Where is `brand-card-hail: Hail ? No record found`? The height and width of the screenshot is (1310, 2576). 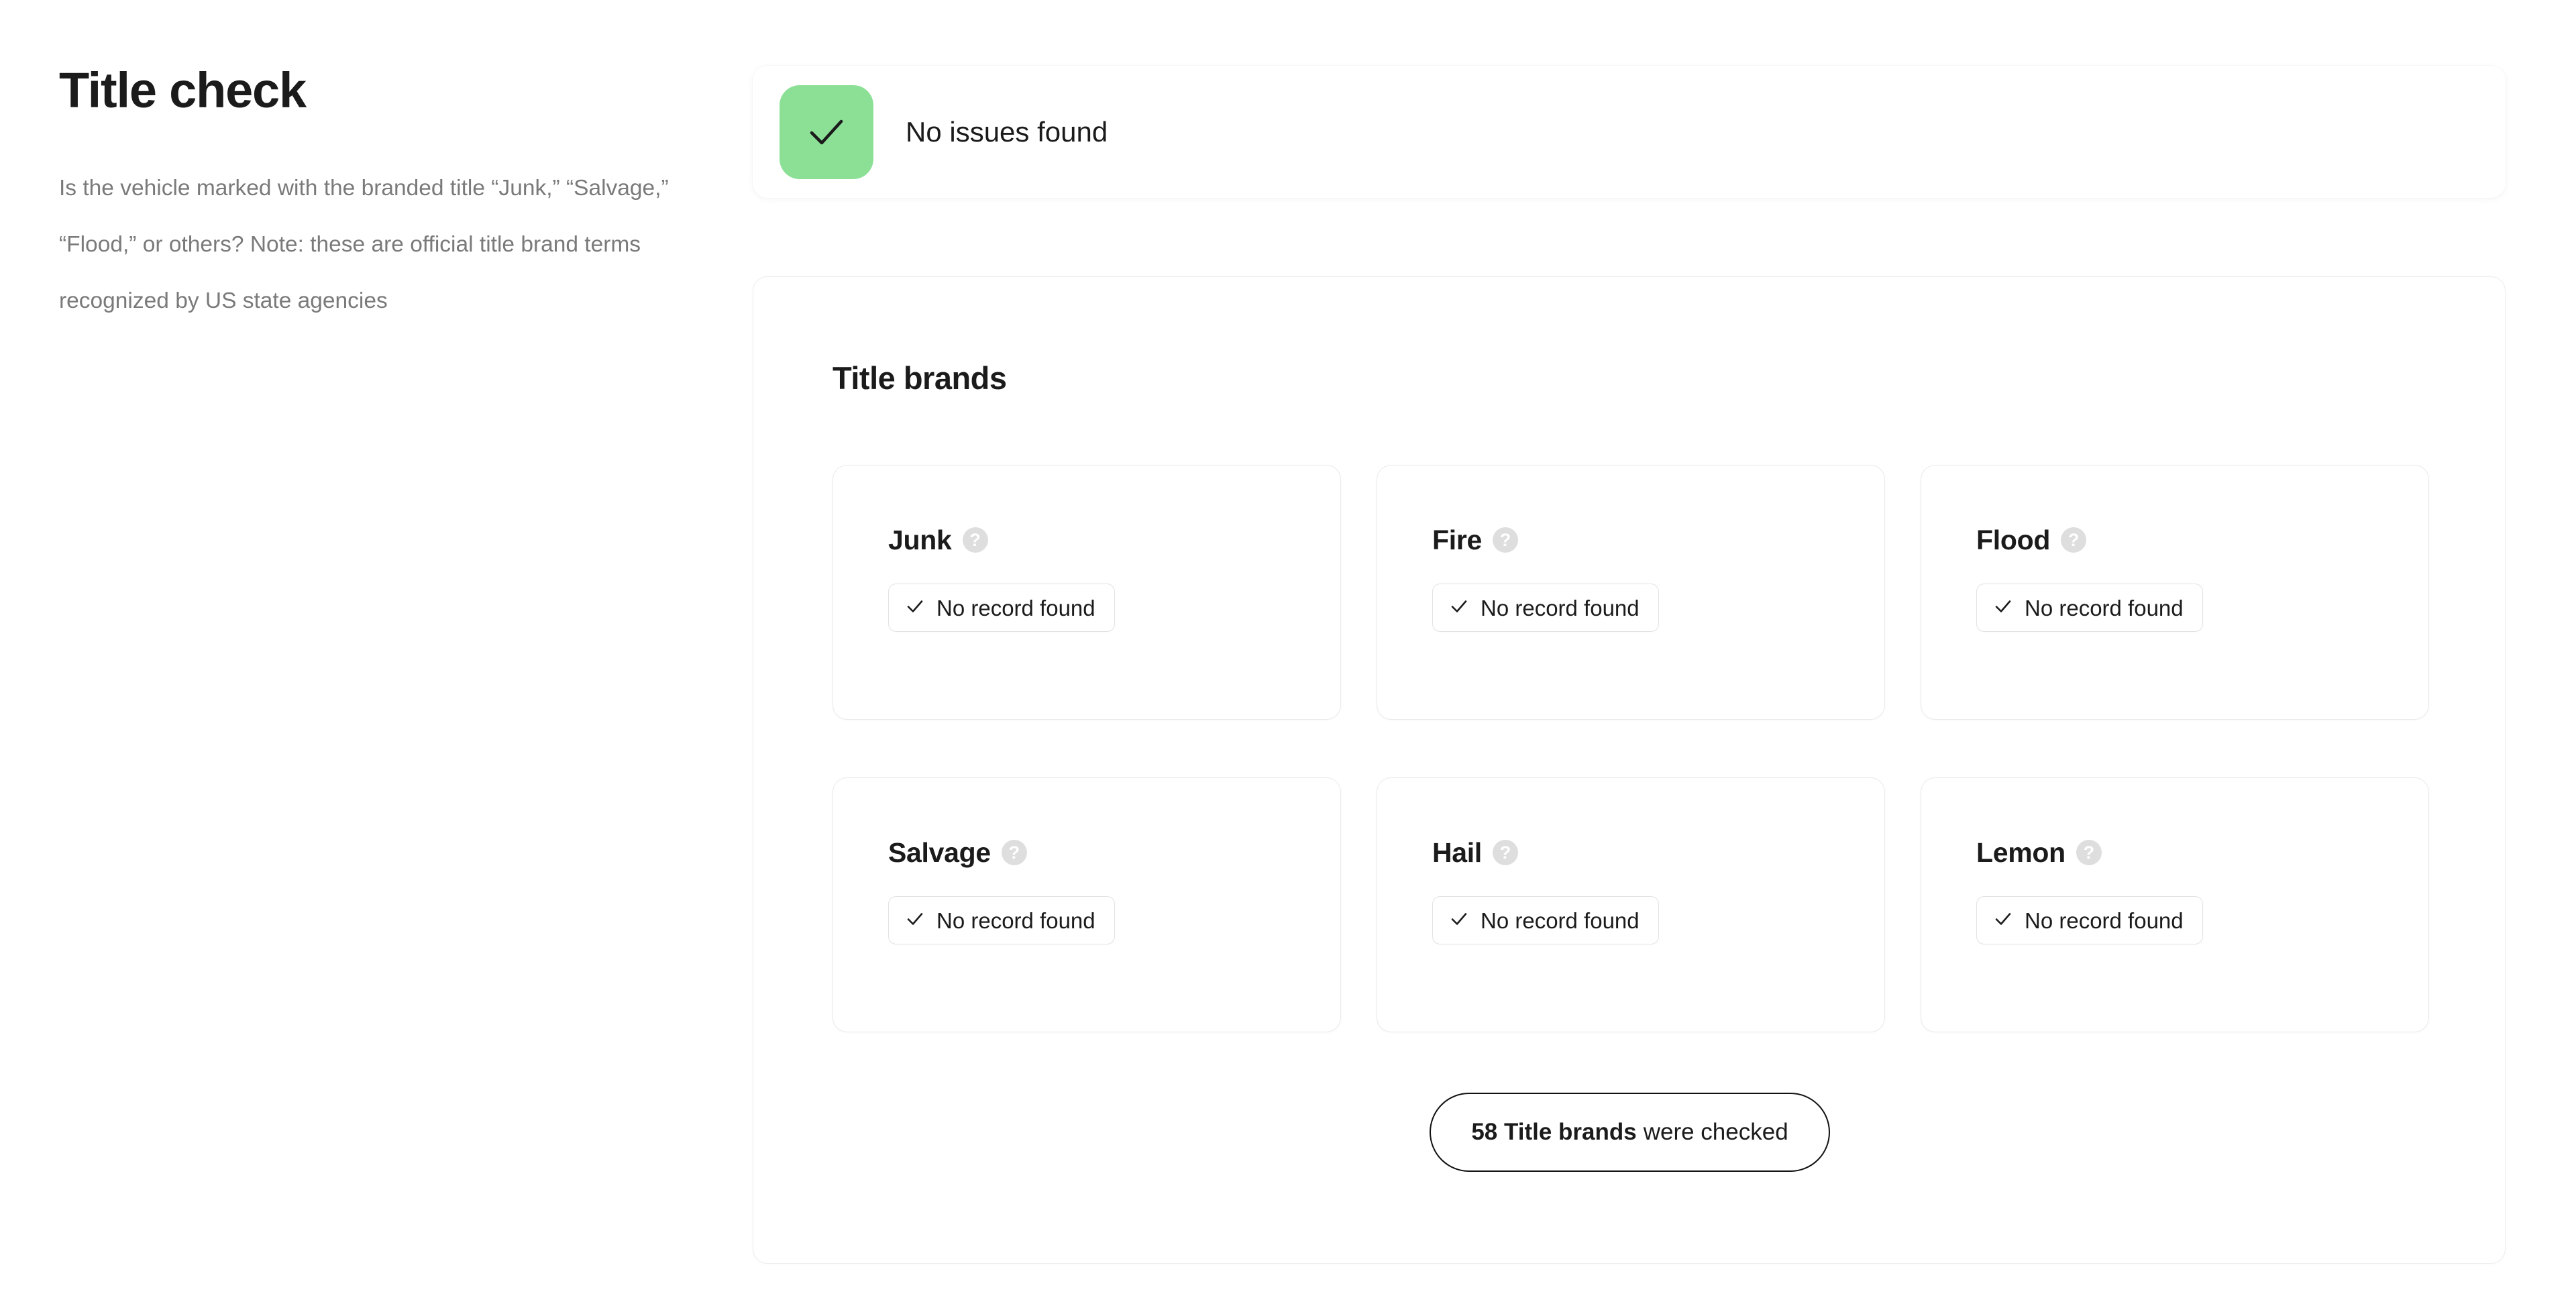 brand-card-hail: Hail ? No record found is located at coordinates (1631, 904).